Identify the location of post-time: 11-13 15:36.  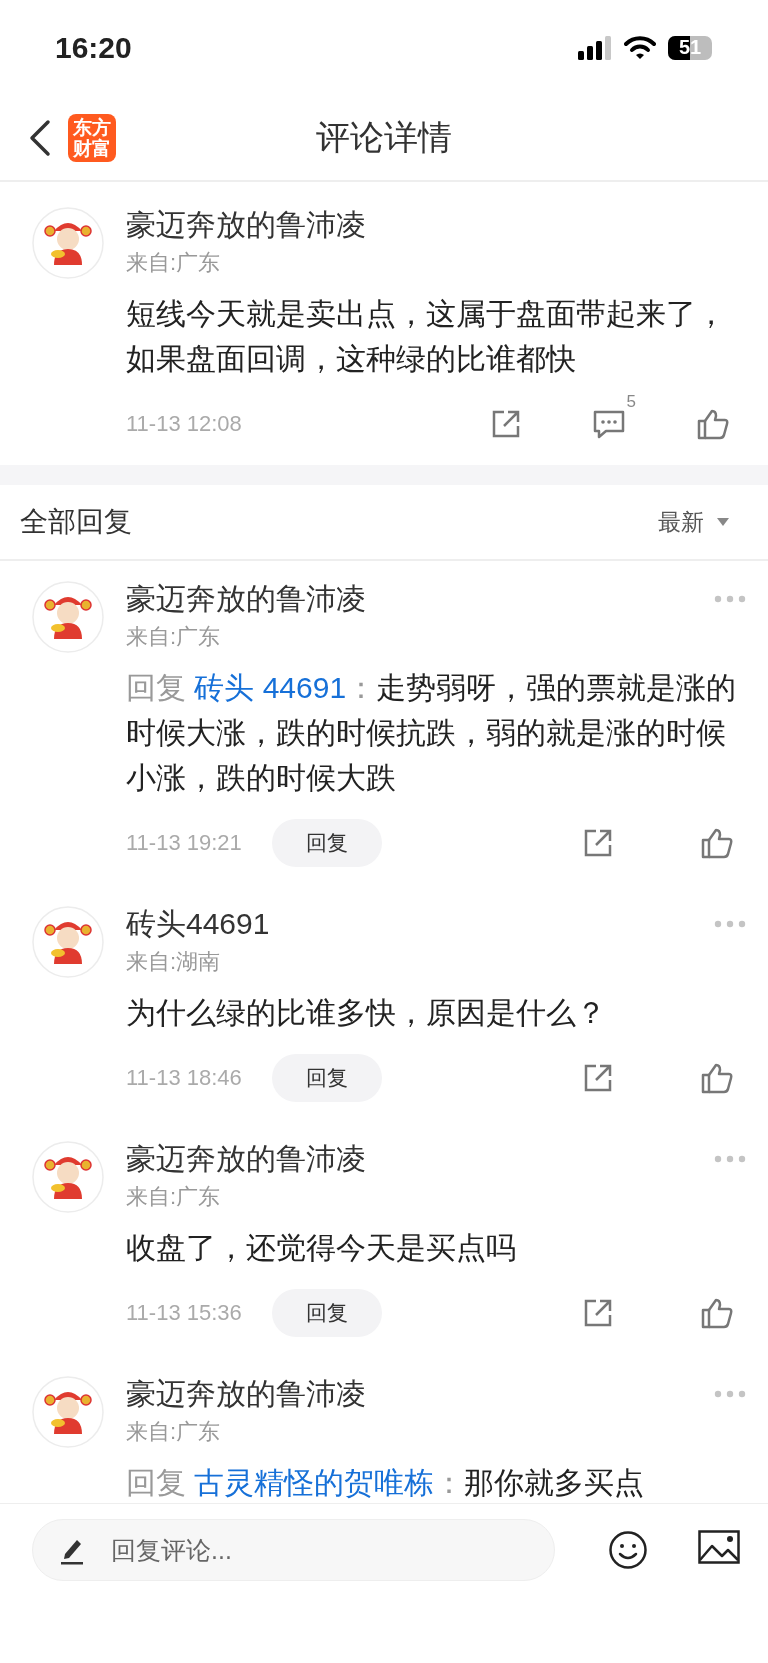
(184, 1313).